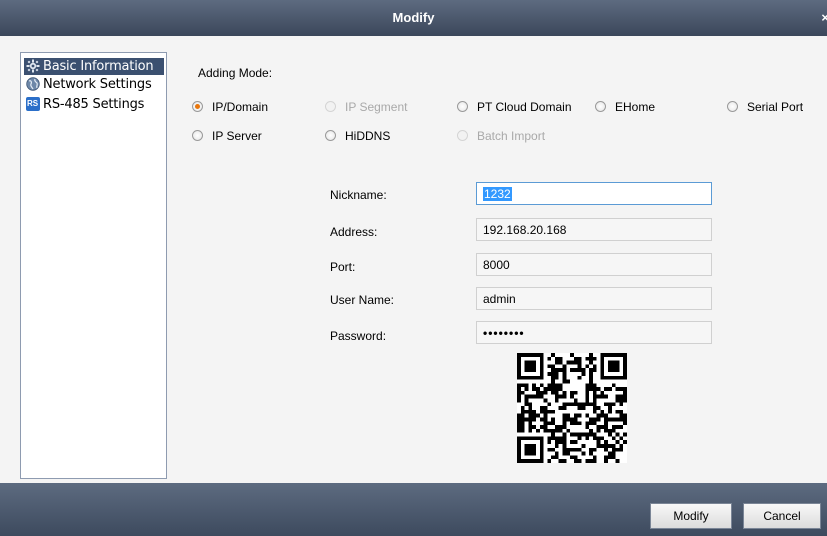 The image size is (827, 536). I want to click on rs-icon: RS, so click(33, 104).